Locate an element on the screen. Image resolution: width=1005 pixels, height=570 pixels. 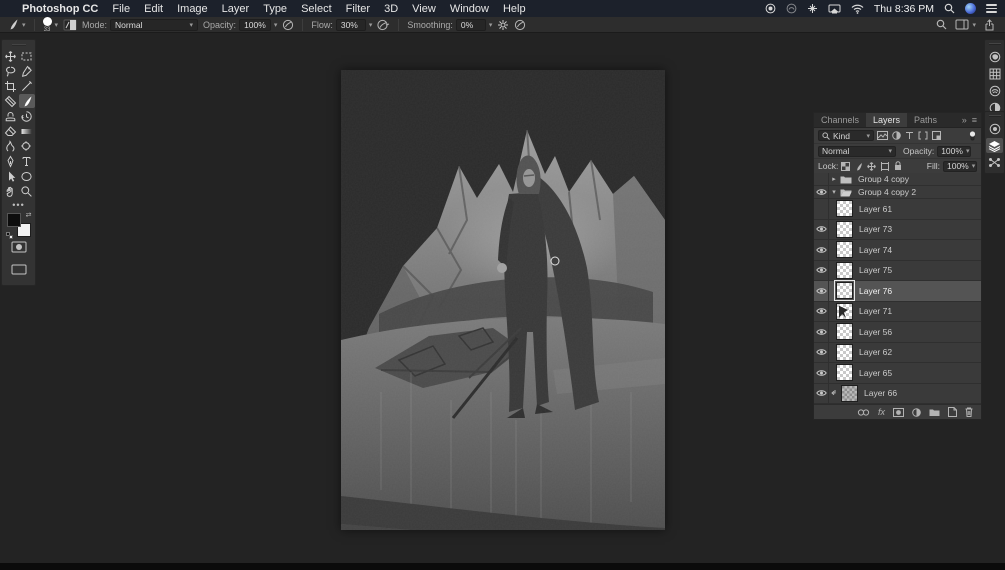
filter-type-layers-icon is located at coordinates (909, 135).